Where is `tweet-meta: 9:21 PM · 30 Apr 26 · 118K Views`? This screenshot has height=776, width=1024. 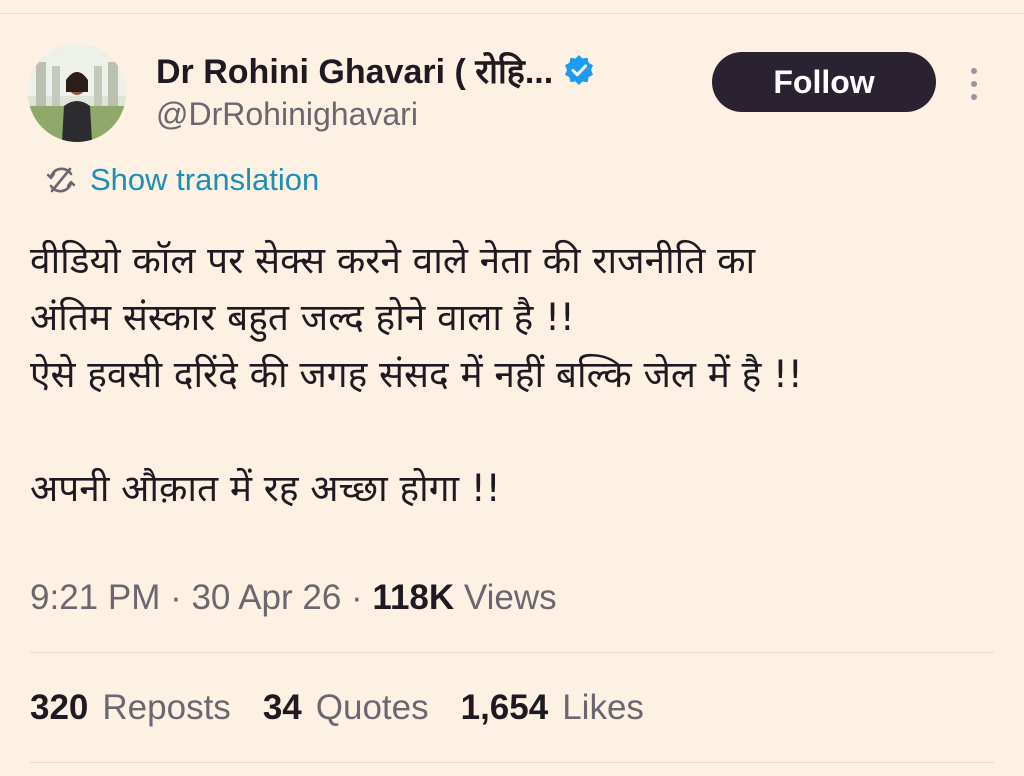
tweet-meta: 9:21 PM · 30 Apr 26 · 118K Views is located at coordinates (293, 598).